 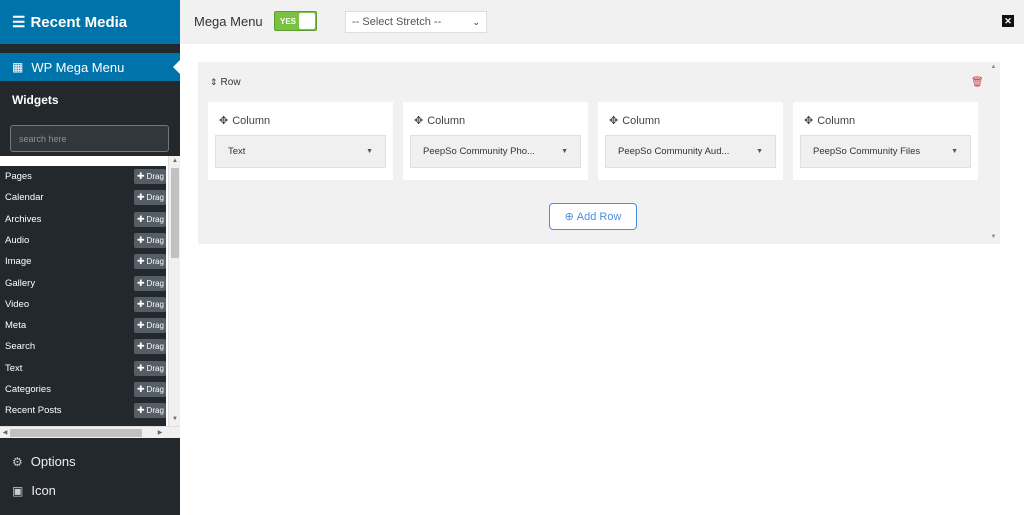 I want to click on widget-list-item: Video ✚ Drag, so click(x=83, y=304).